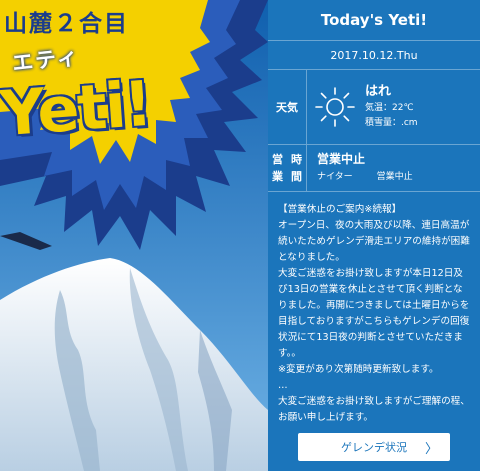 The height and width of the screenshot is (471, 480). I want to click on panel-date: 2017.10.12.Thu, so click(374, 55).